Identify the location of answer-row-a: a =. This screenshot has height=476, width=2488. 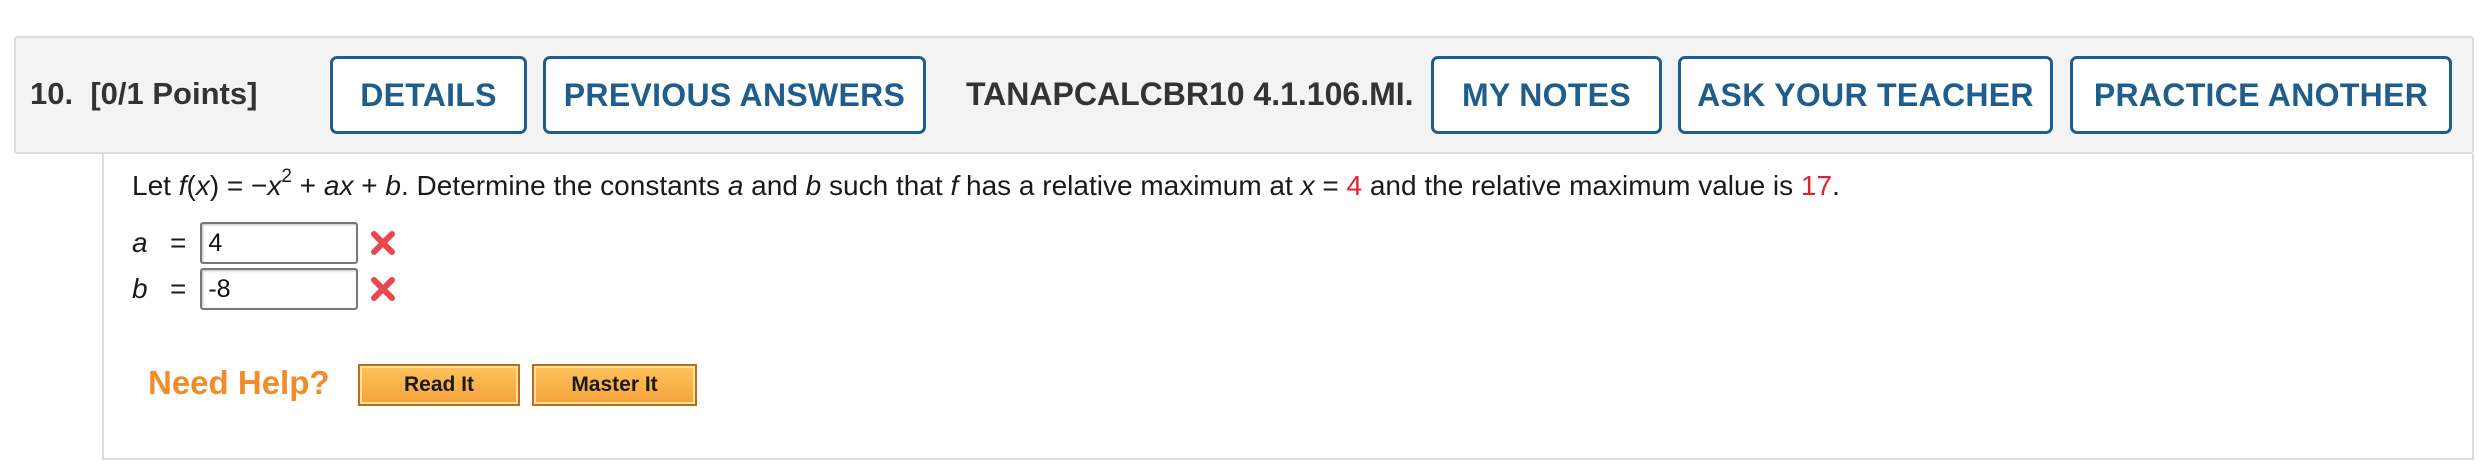
(265, 243).